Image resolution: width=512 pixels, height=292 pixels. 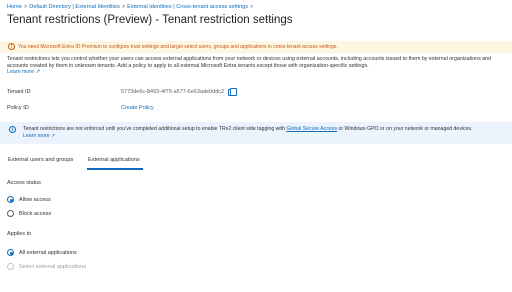 I want to click on description-learn-more-link: Learn more ↗, so click(x=23, y=72).